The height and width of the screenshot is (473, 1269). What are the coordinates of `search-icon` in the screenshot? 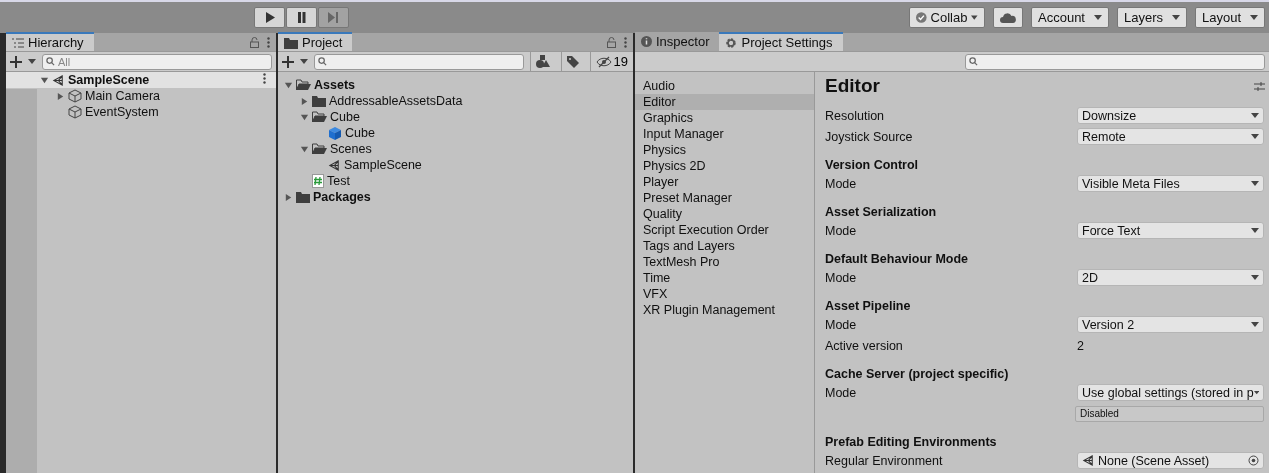 It's located at (50, 61).